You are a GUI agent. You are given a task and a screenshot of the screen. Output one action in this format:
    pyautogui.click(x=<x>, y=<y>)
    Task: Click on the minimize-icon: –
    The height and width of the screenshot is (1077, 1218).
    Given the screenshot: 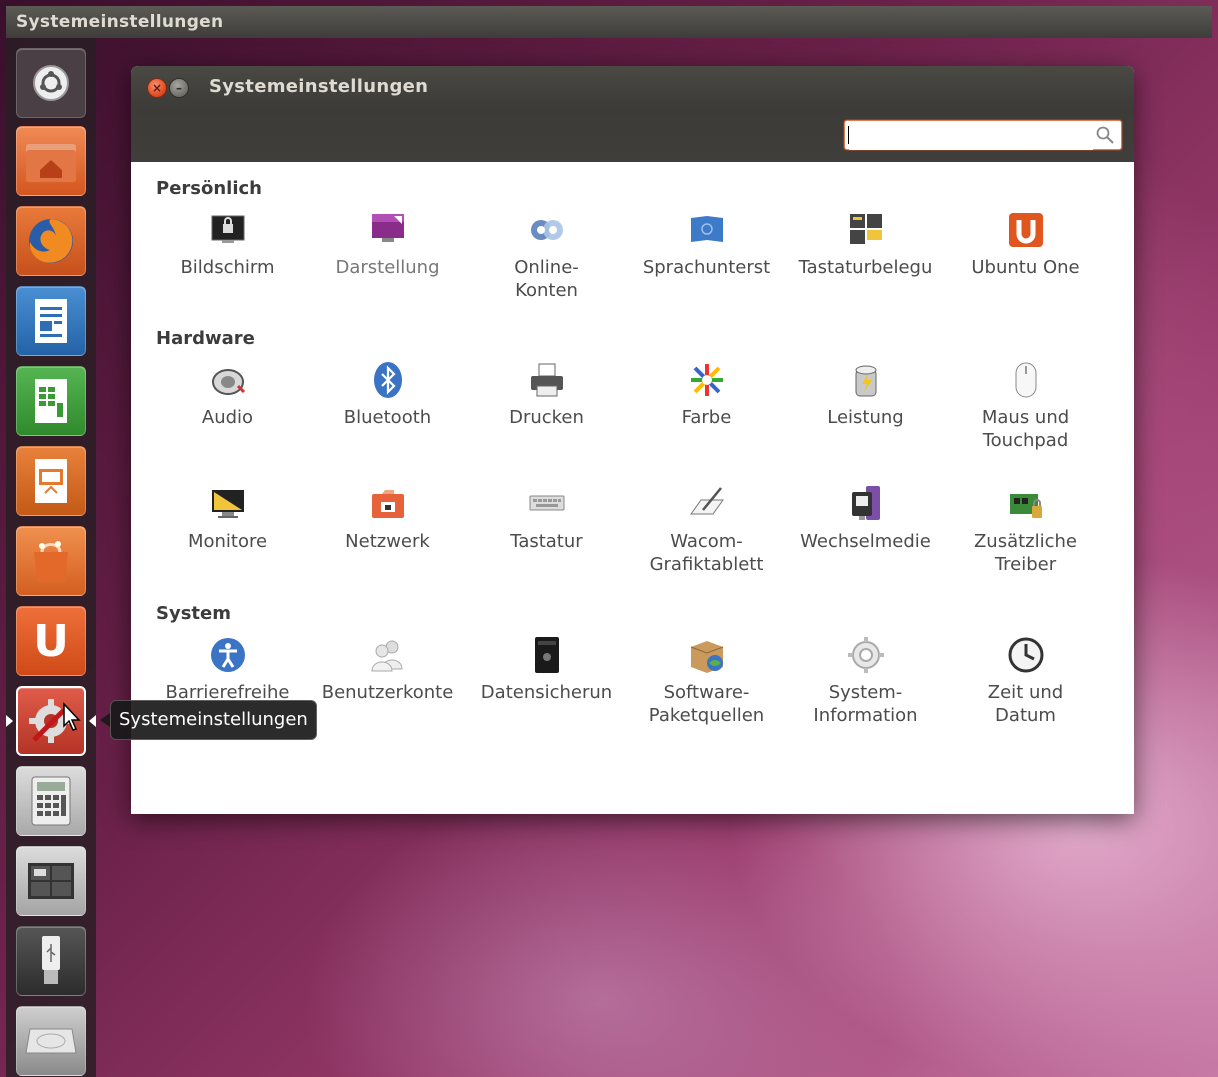 What is the action you would take?
    pyautogui.click(x=179, y=88)
    